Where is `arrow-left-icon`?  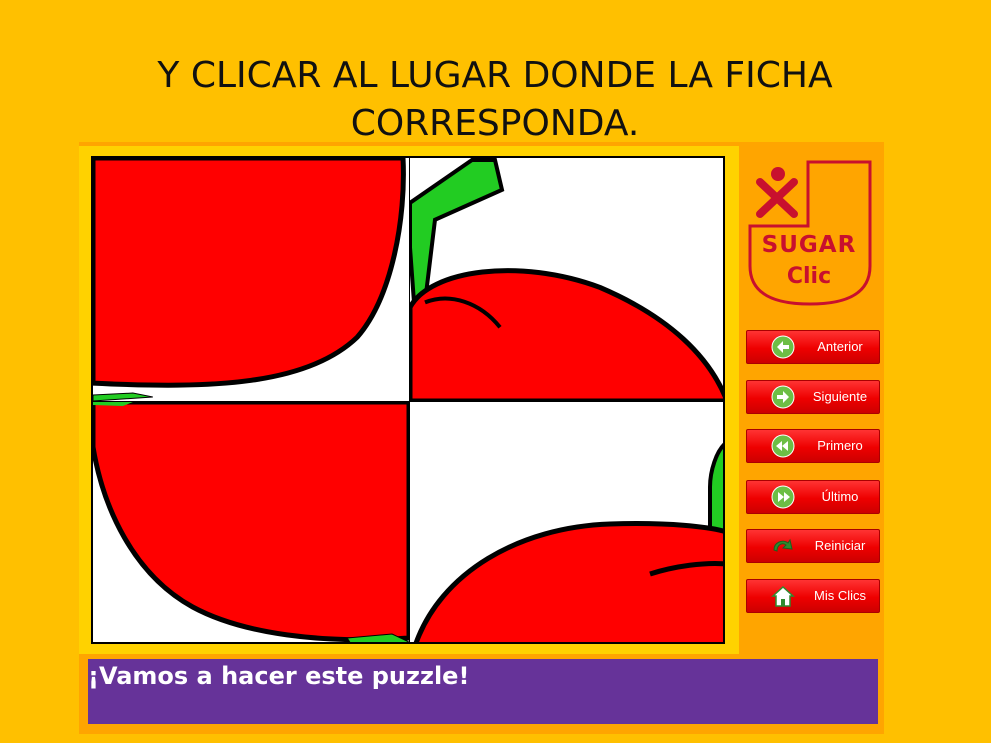 arrow-left-icon is located at coordinates (783, 347).